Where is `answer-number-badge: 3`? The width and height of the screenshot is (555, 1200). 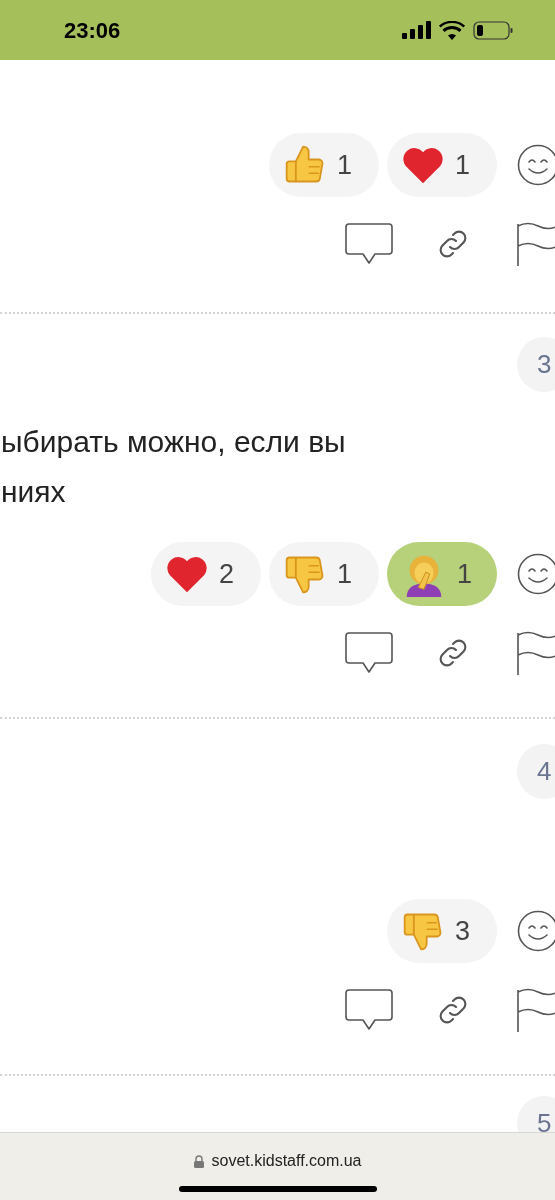
answer-number-badge: 3 is located at coordinates (536, 364).